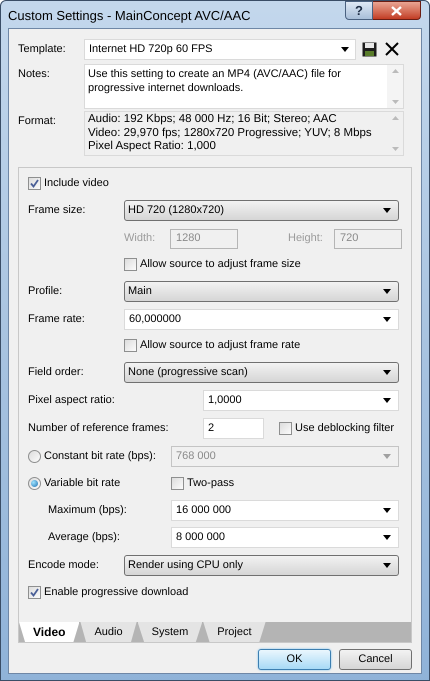 The width and height of the screenshot is (430, 681). What do you see at coordinates (140, 238) in the screenshot?
I see `field-label: Width:` at bounding box center [140, 238].